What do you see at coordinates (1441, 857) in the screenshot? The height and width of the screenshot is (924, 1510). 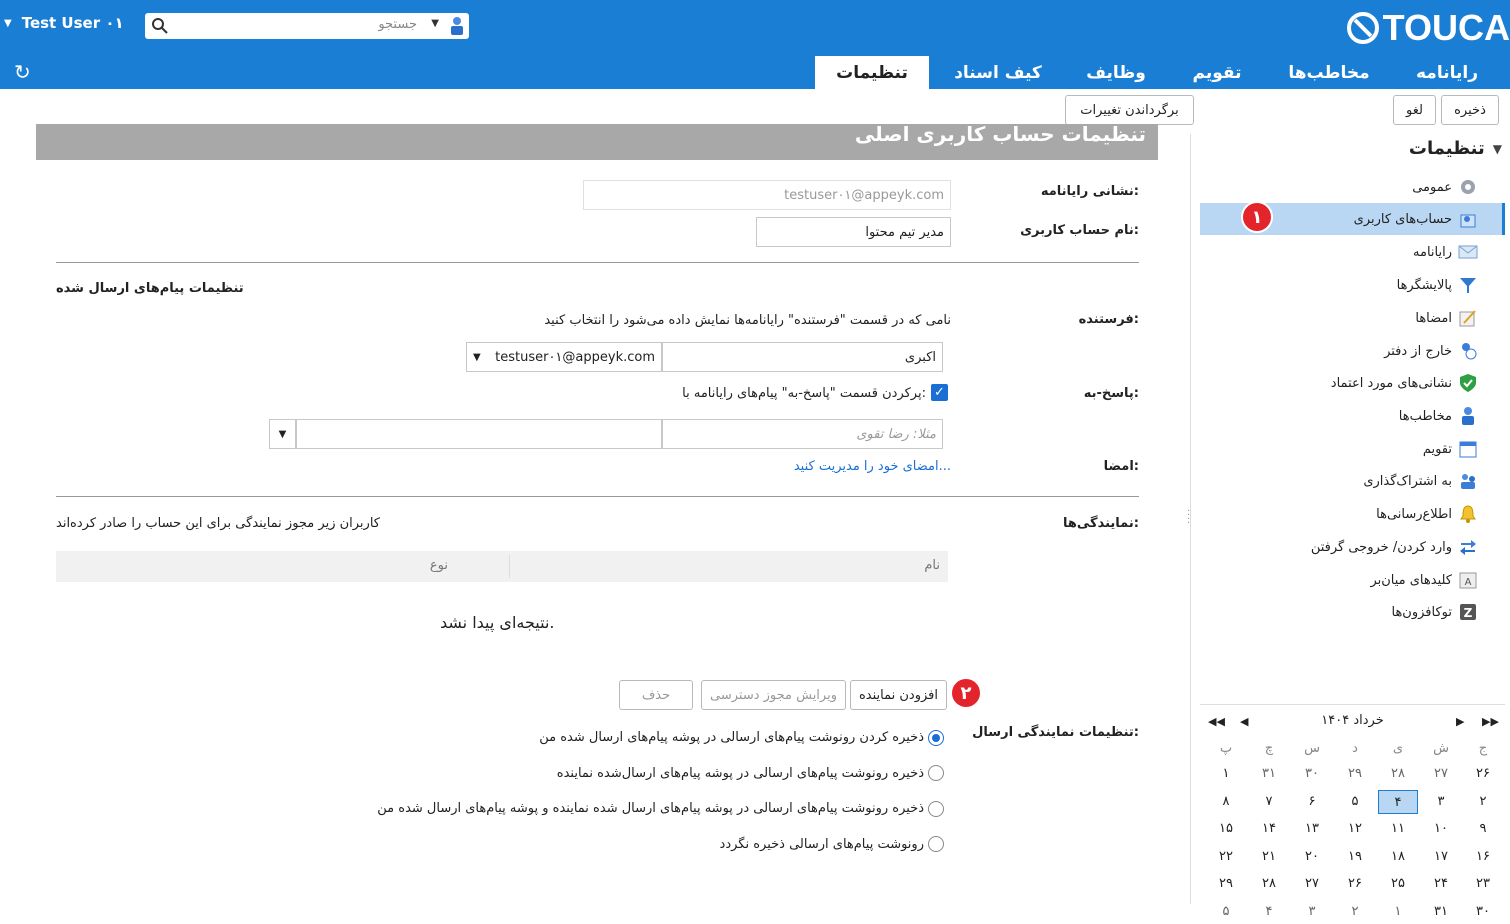 I see `calendar-day: ۱۷` at bounding box center [1441, 857].